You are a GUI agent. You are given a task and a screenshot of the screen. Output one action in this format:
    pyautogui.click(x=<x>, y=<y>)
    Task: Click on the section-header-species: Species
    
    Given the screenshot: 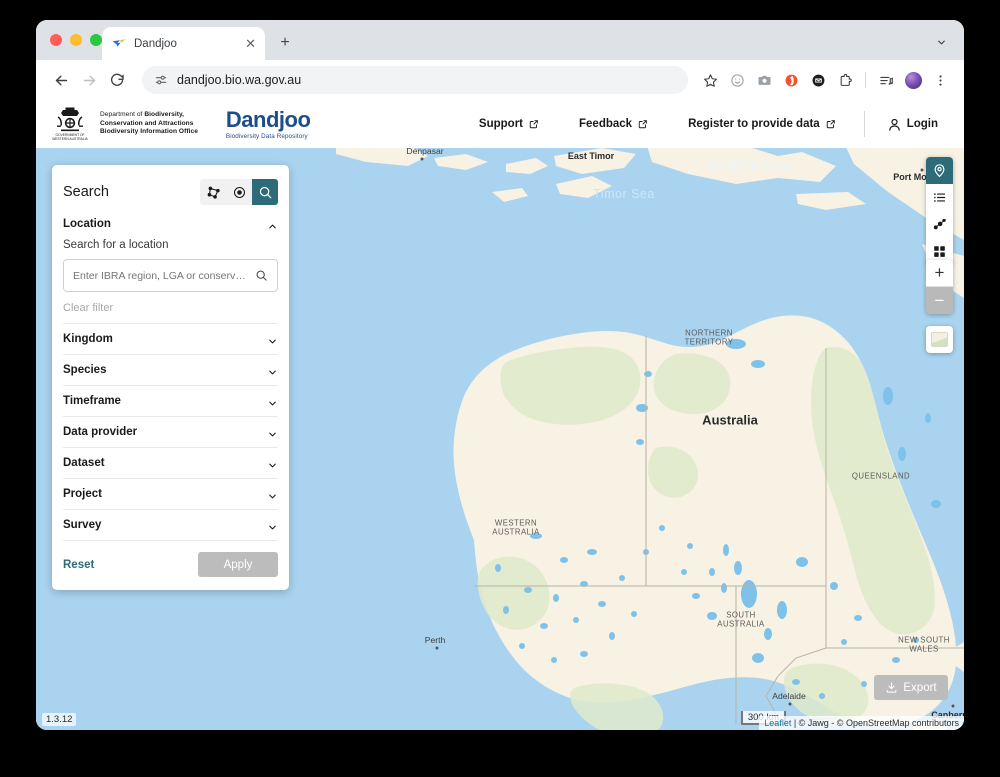 What is the action you would take?
    pyautogui.click(x=170, y=370)
    